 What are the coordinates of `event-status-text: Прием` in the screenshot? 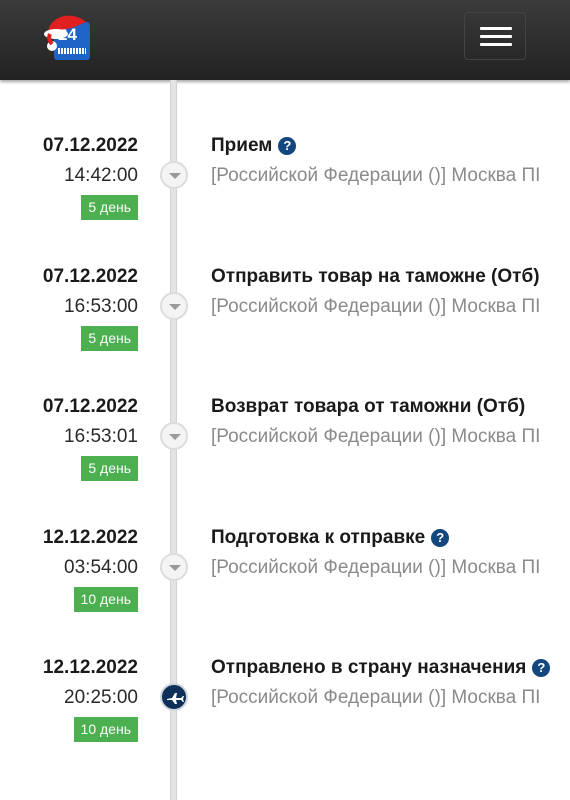 It's located at (242, 145).